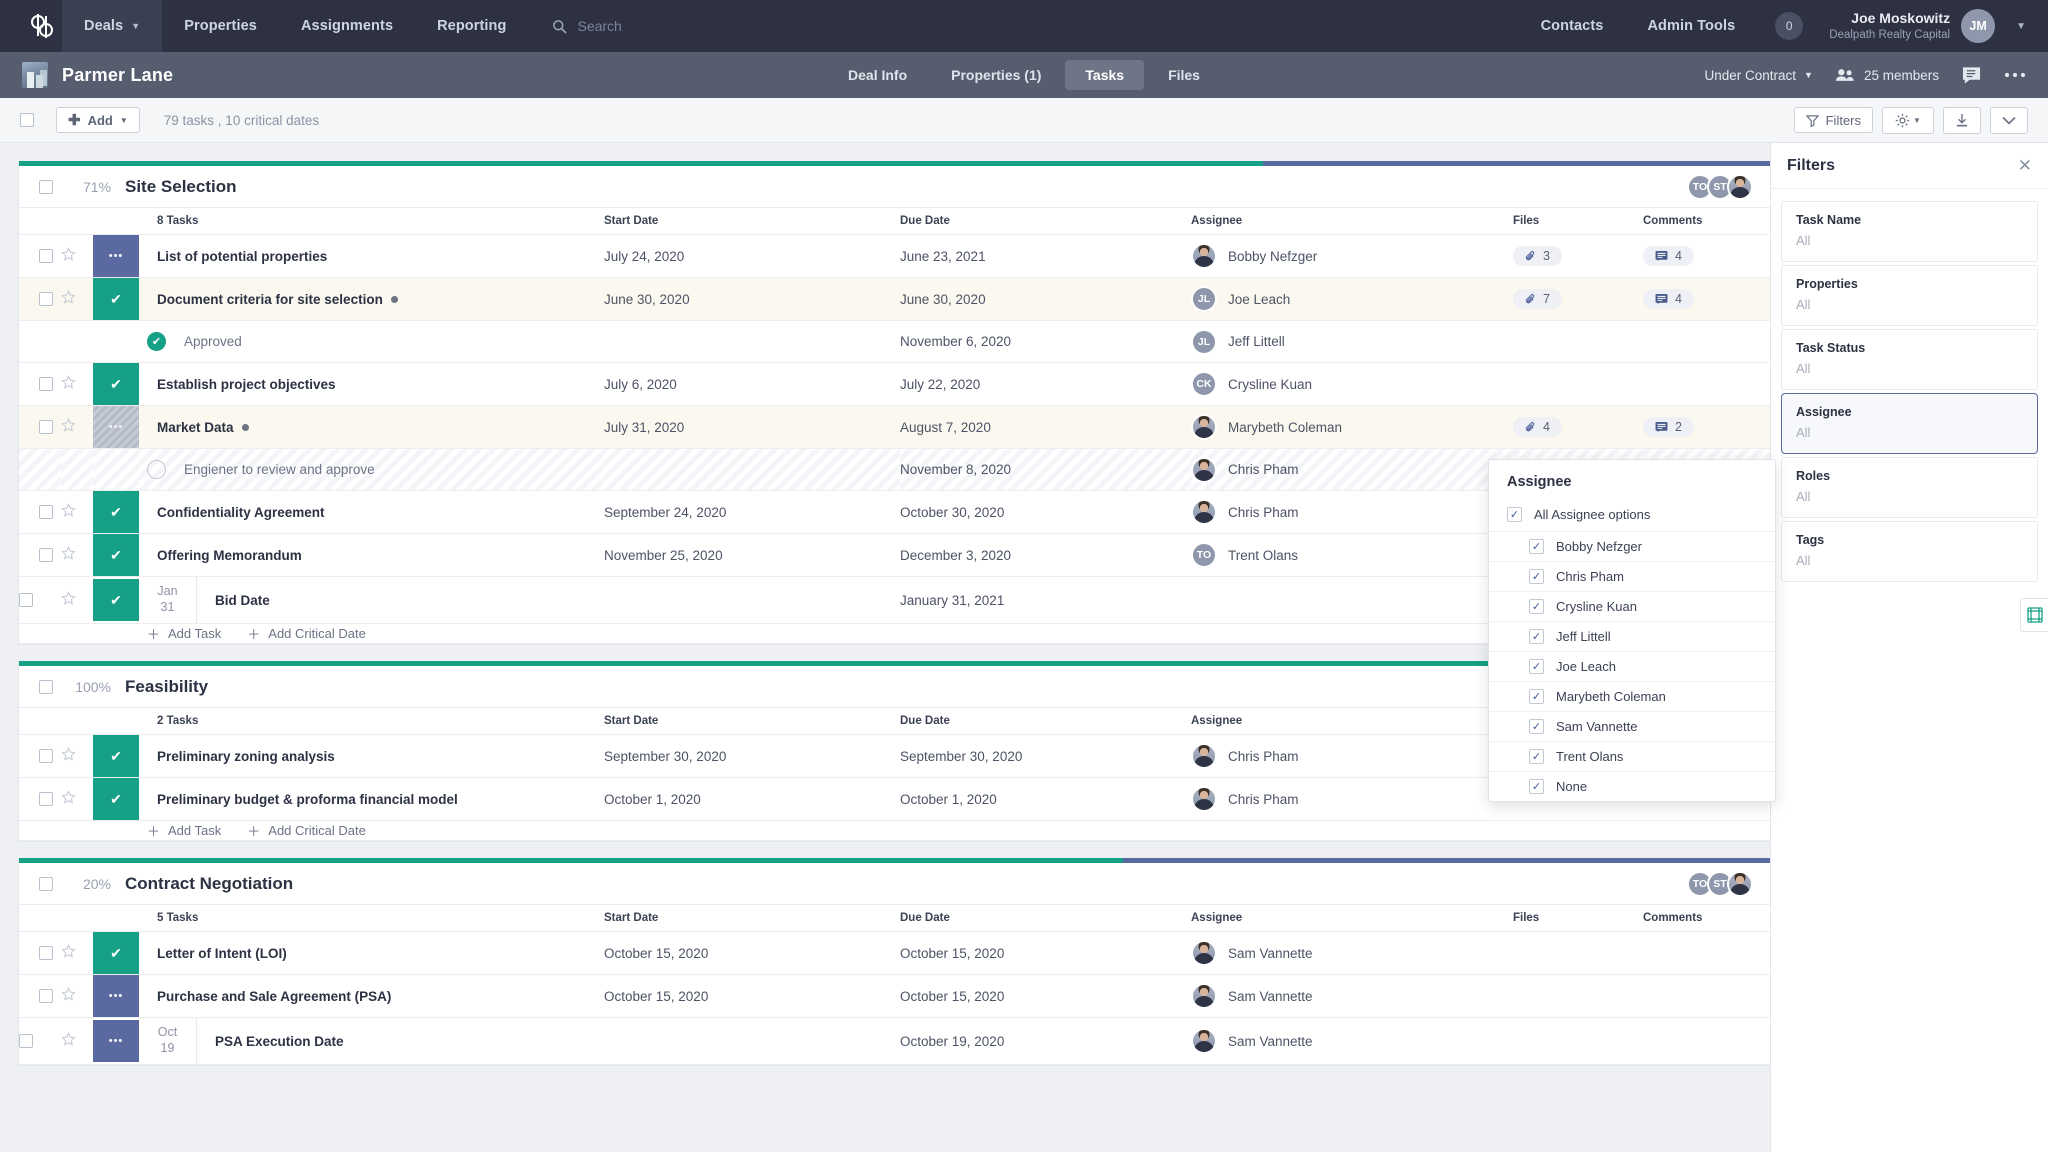 The width and height of the screenshot is (2048, 1152). What do you see at coordinates (1632, 666) in the screenshot?
I see `assignee-option: ✓ Joe Leach` at bounding box center [1632, 666].